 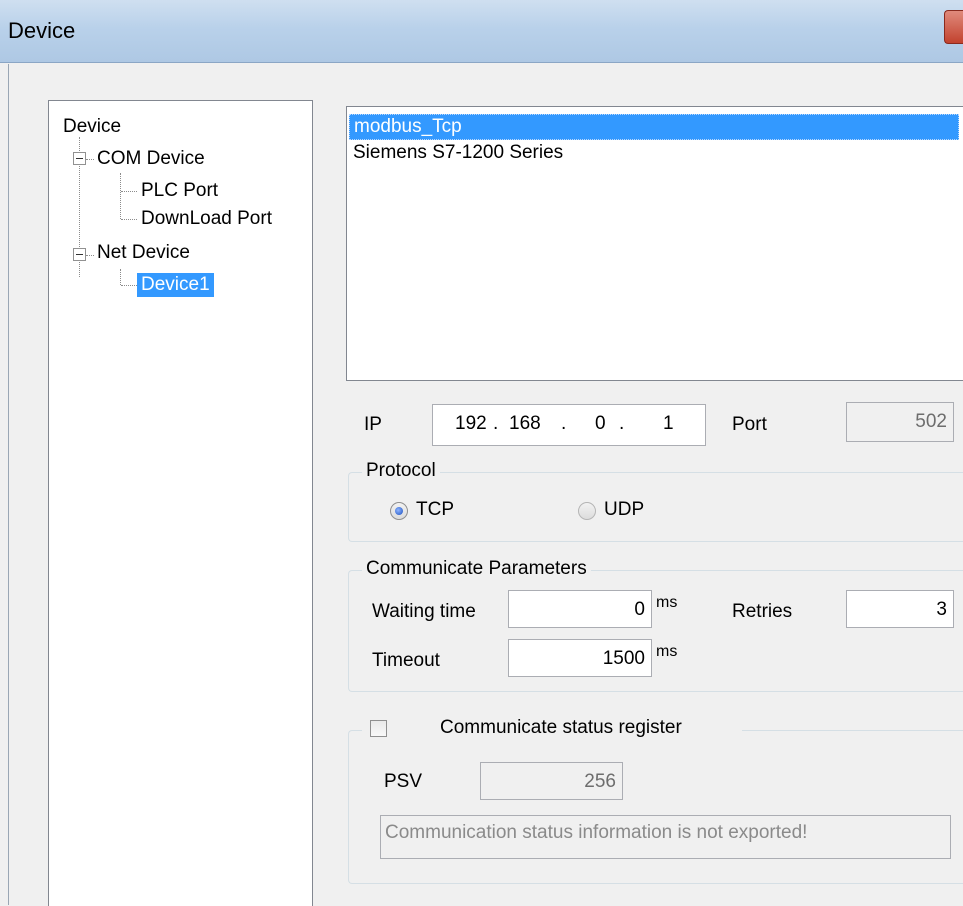 I want to click on udp-radio, so click(x=587, y=511).